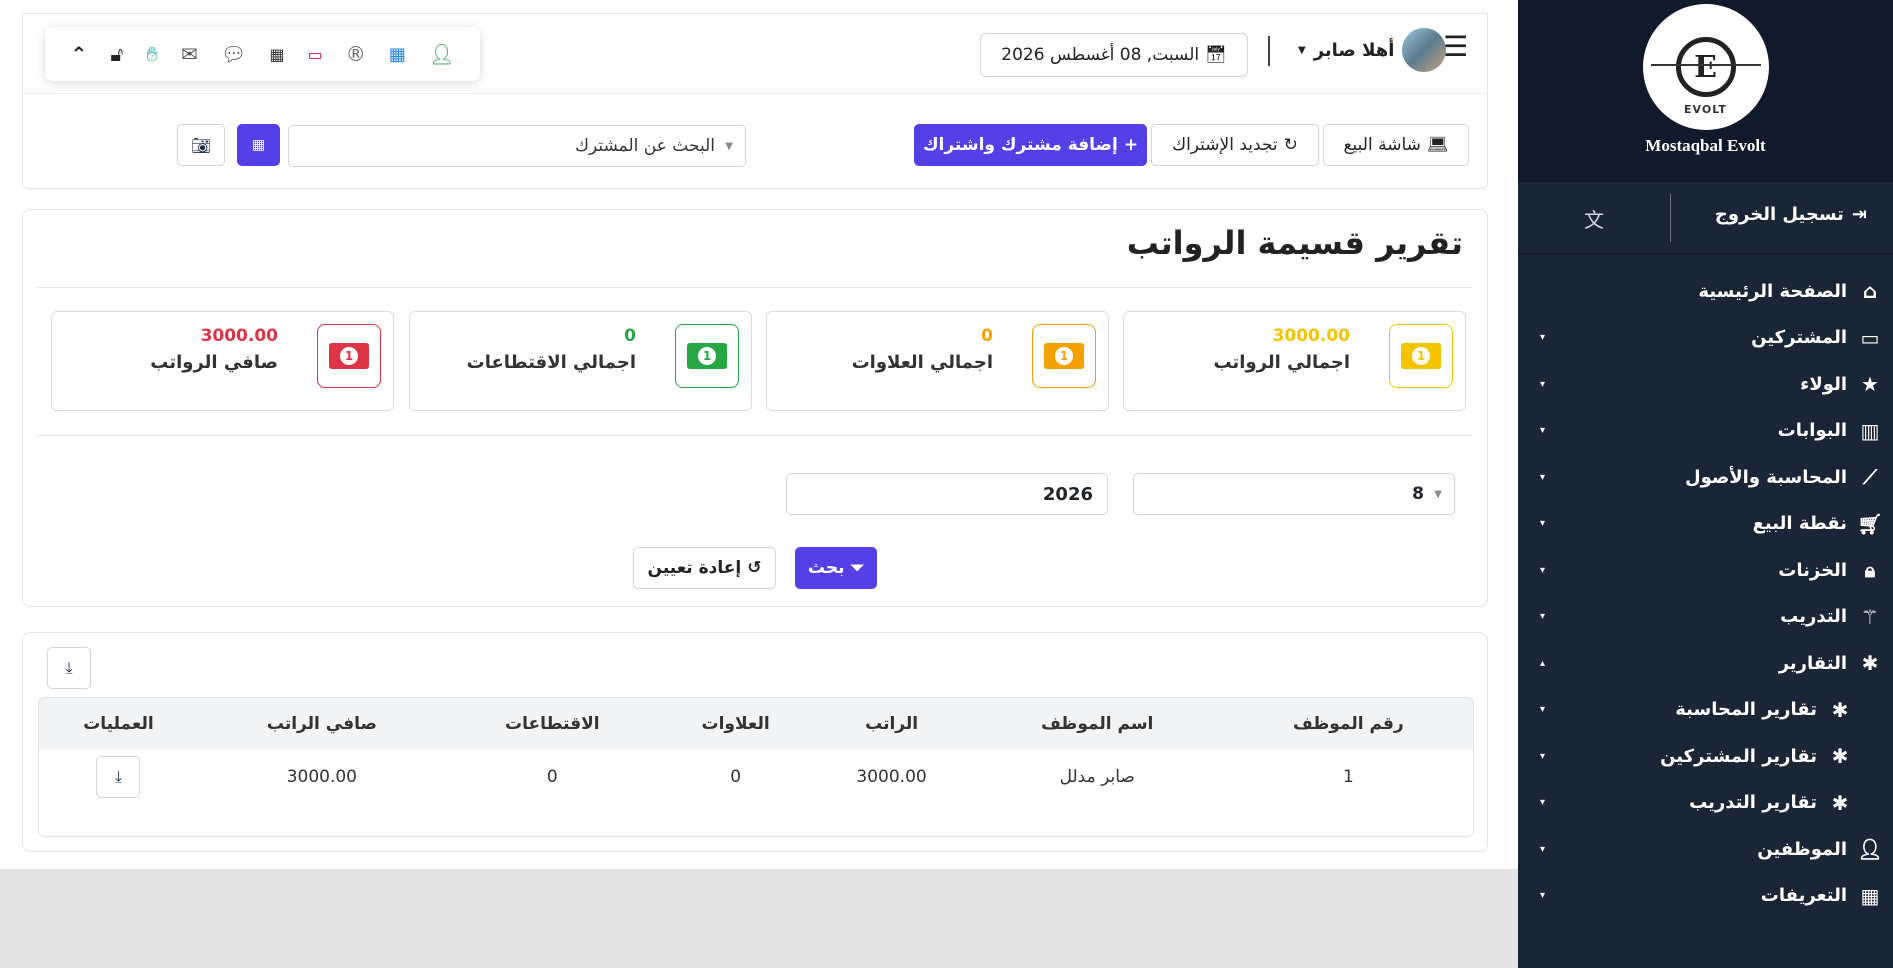 The image size is (1893, 968). Describe the element at coordinates (79, 54) in the screenshot. I see `chevron-up-icon: ⌃` at that location.